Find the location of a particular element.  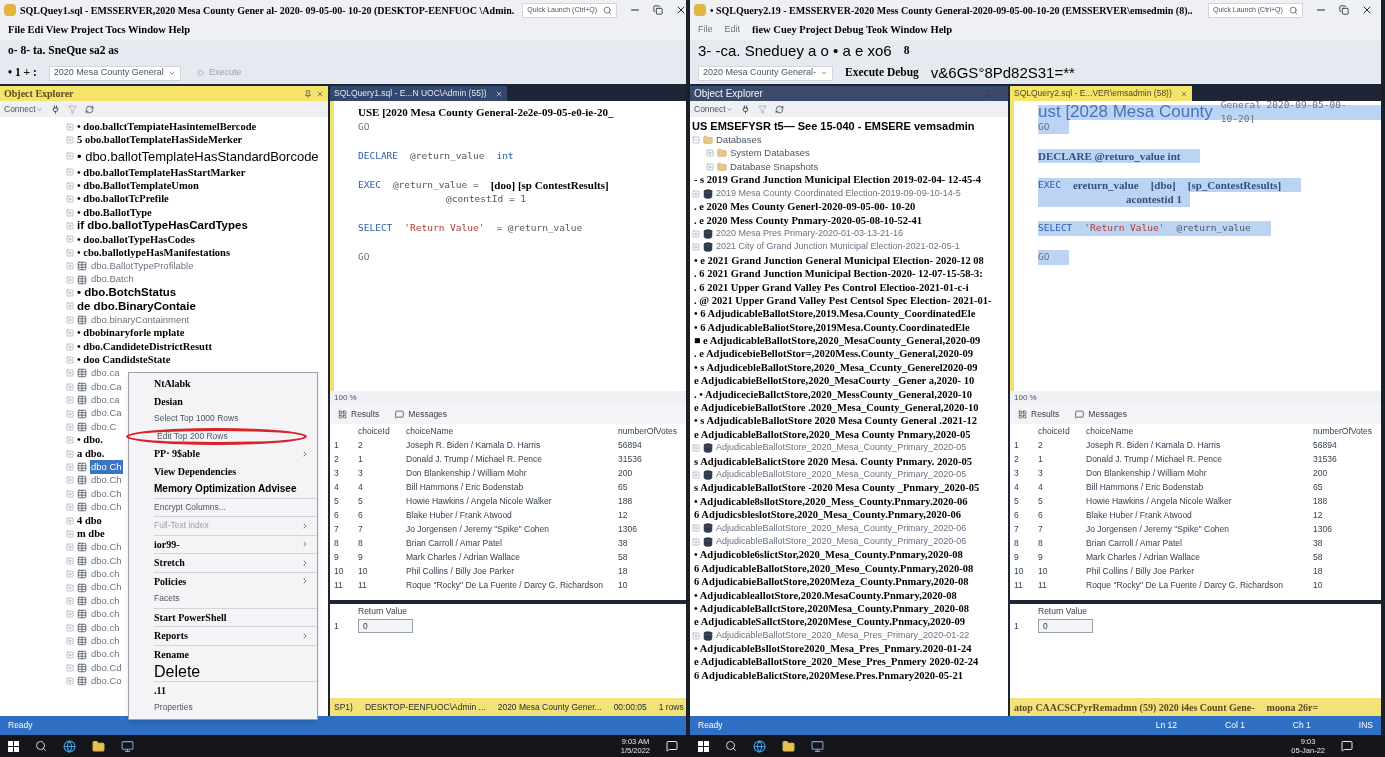

tree-item-label: dbo.Batch is located at coordinates (112, 279).